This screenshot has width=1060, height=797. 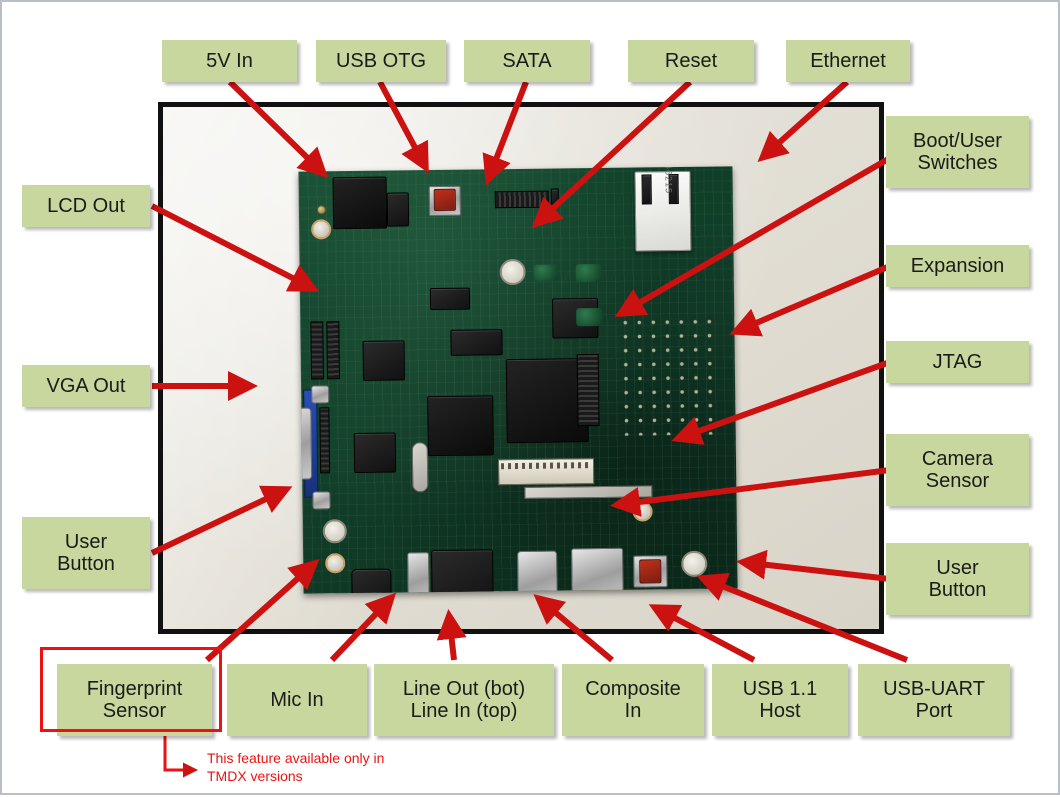 I want to click on boot-user-dip-switches, so click(x=546, y=472).